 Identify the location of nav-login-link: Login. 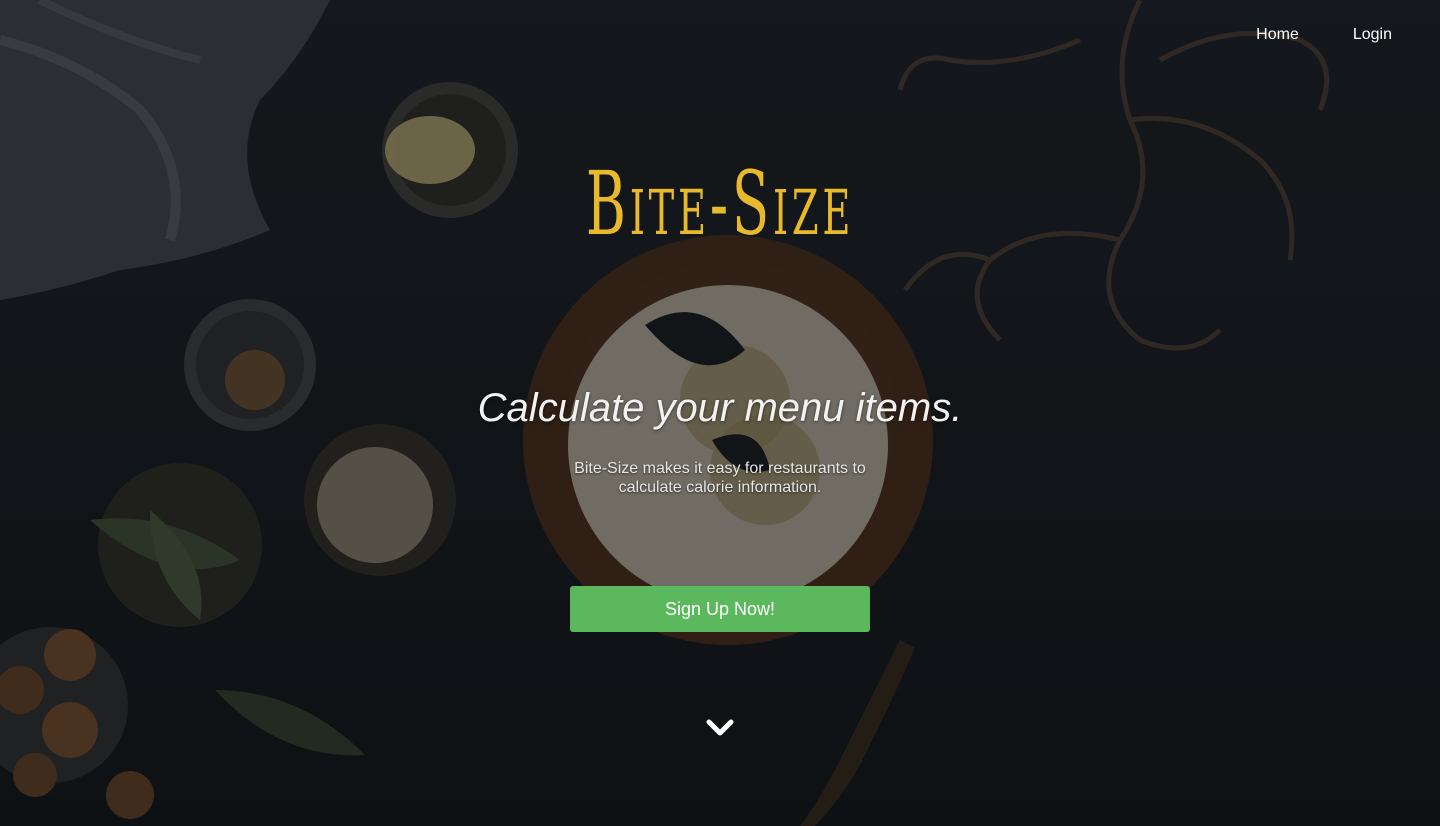
(1372, 35).